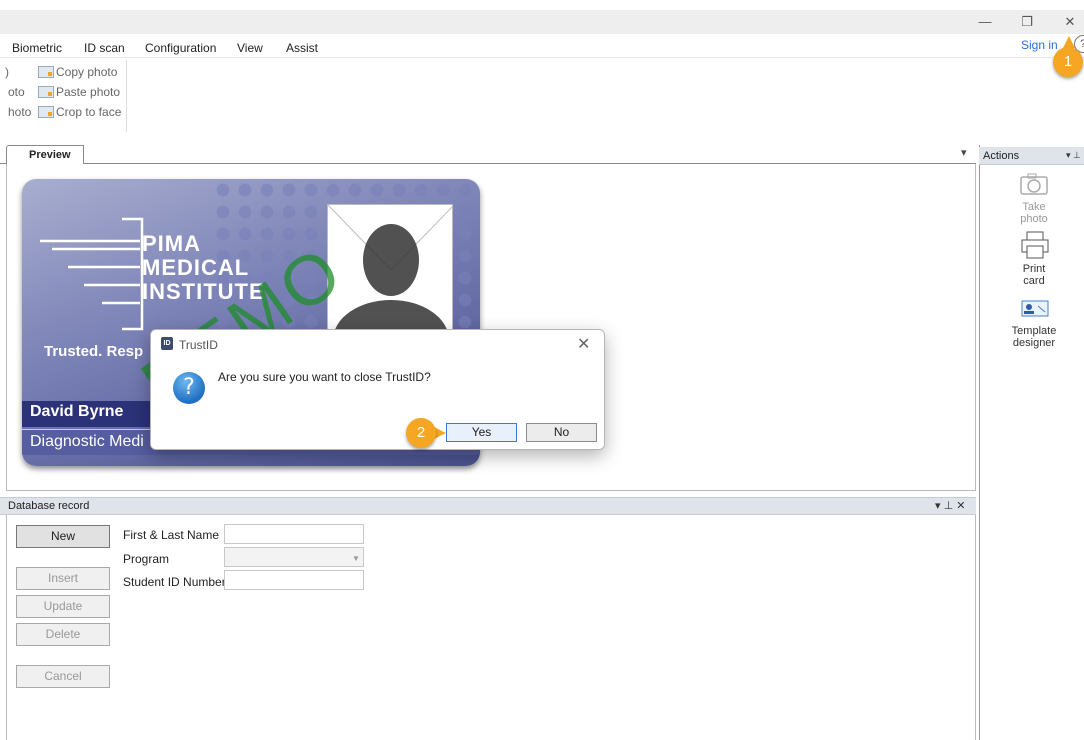  I want to click on dialog-message: Are you sure you want to close TrustID?, so click(324, 377).